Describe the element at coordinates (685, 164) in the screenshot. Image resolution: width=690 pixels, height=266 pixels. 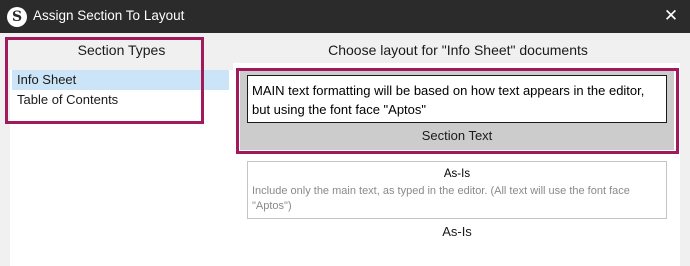
I see `layout-list-scrollbar` at that location.